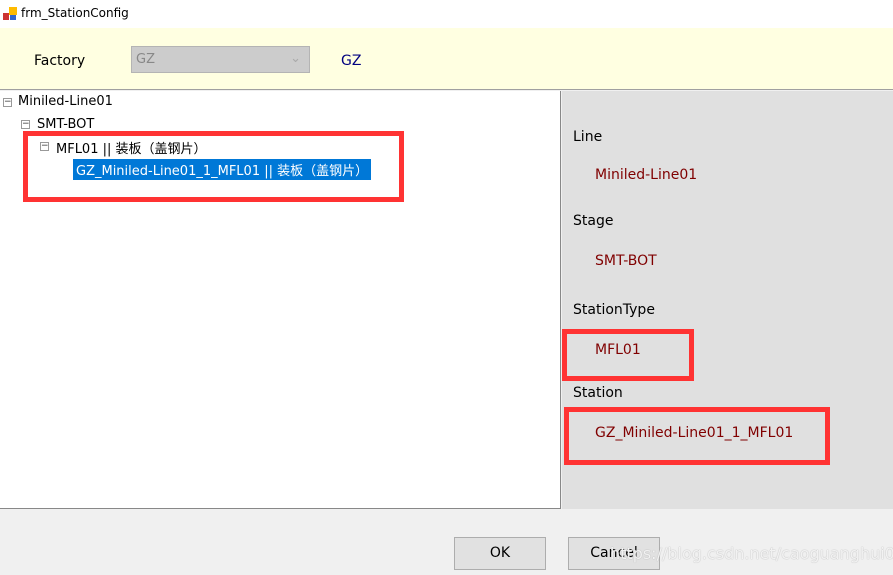 The height and width of the screenshot is (575, 893). I want to click on stage-value: SMT-BOT, so click(626, 261).